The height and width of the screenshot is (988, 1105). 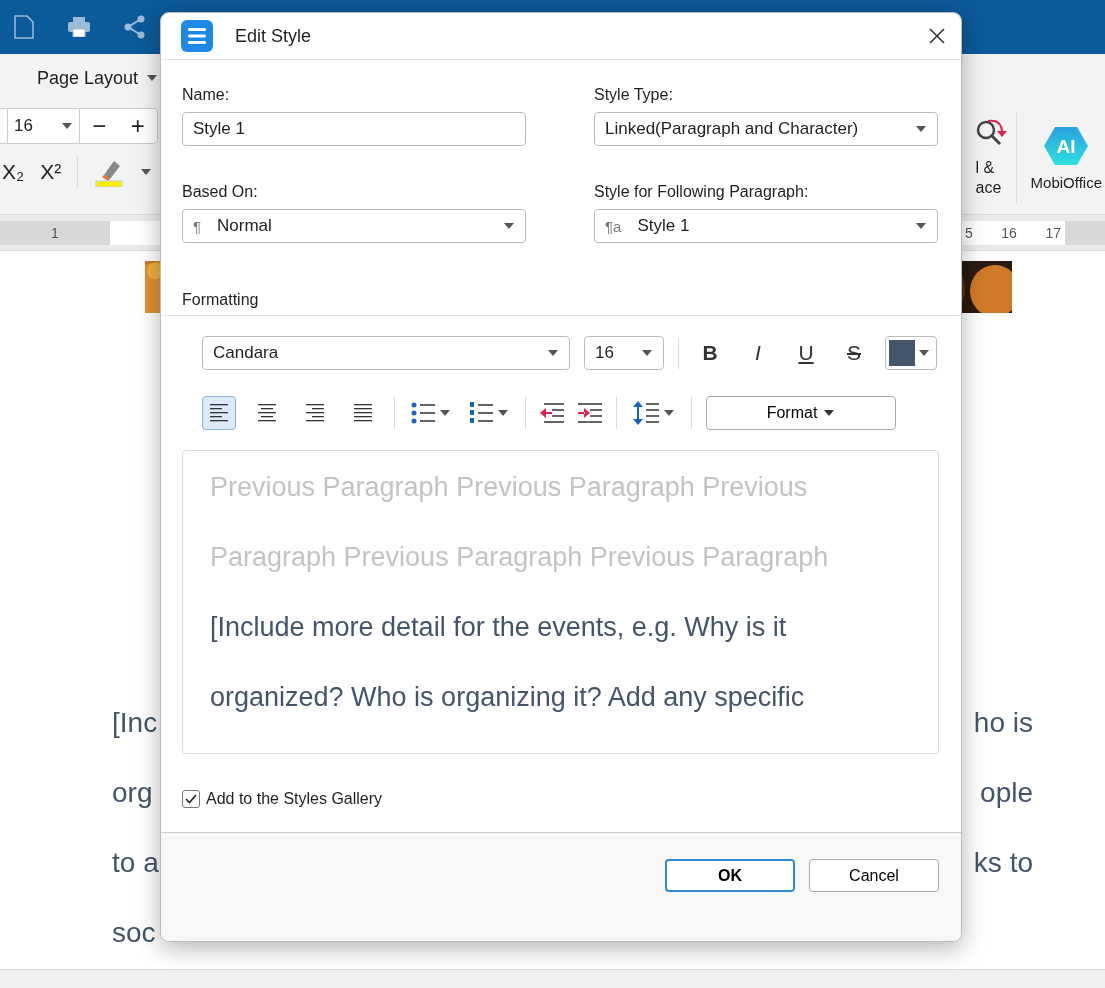 I want to click on increase-indent-icon, so click(x=590, y=413).